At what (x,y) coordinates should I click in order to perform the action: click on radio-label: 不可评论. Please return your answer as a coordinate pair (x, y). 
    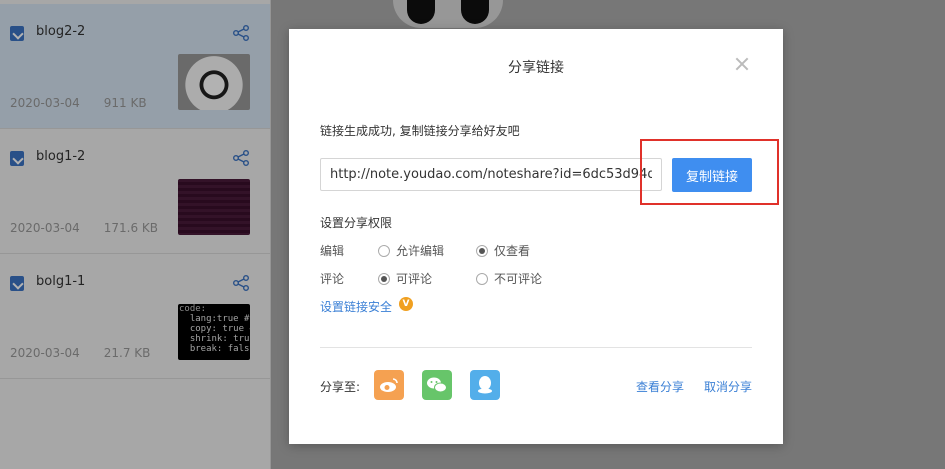
    Looking at the image, I should click on (518, 279).